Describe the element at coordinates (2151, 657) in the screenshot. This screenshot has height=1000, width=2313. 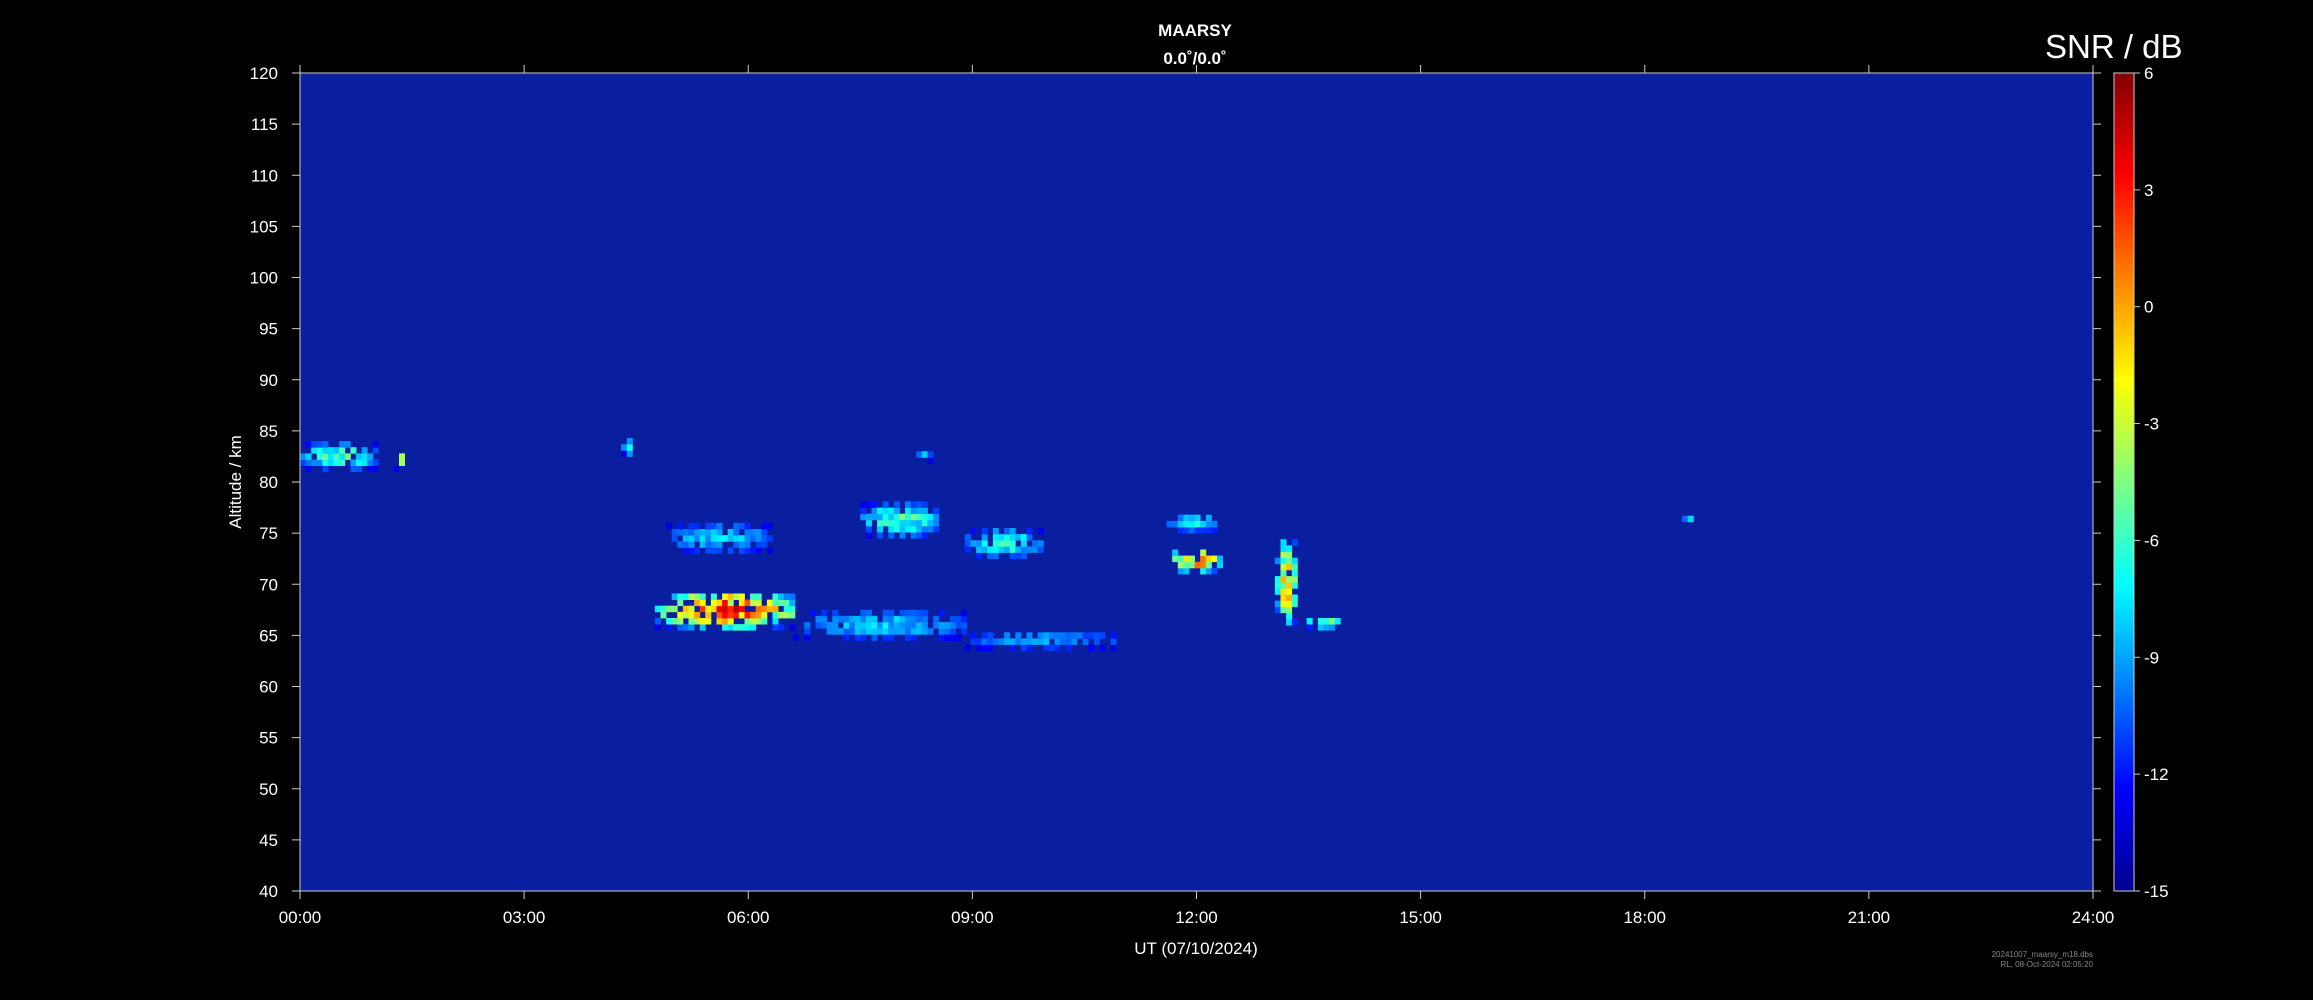
I see `colorbar-tick-label: -9` at that location.